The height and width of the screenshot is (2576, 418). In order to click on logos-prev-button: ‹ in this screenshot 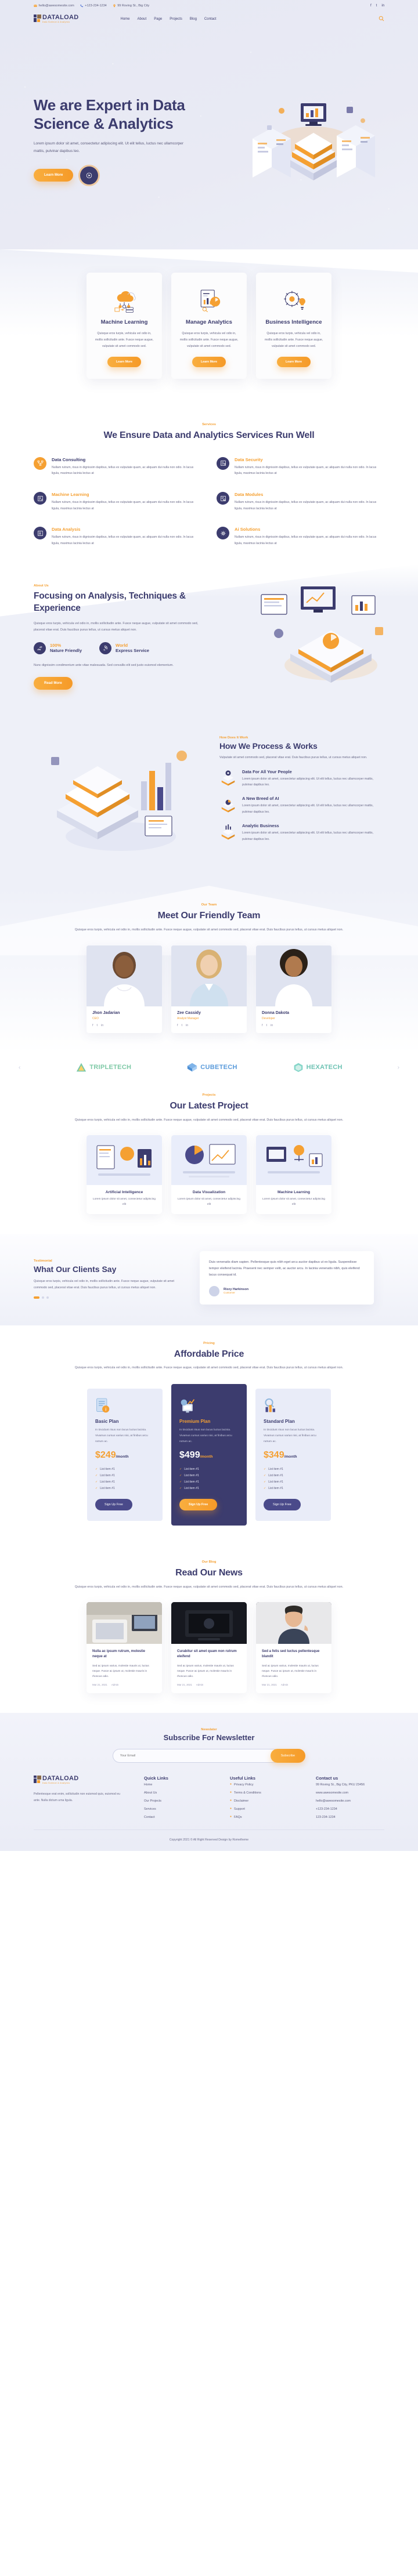, I will do `click(20, 1068)`.